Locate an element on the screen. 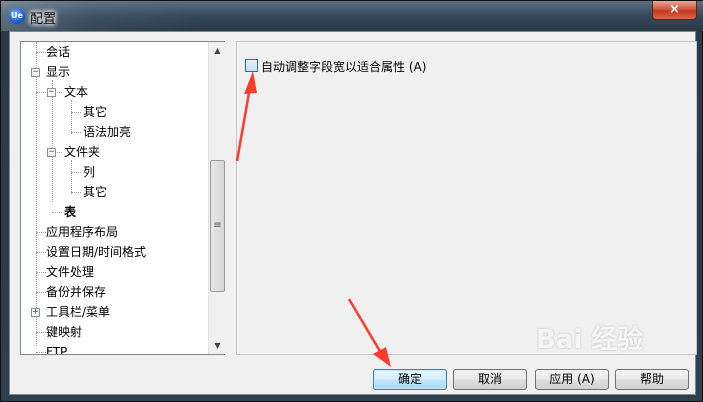 The width and height of the screenshot is (703, 402). auto-adjust-label: 自动调整字段宽以适合属性 (A) is located at coordinates (343, 66).